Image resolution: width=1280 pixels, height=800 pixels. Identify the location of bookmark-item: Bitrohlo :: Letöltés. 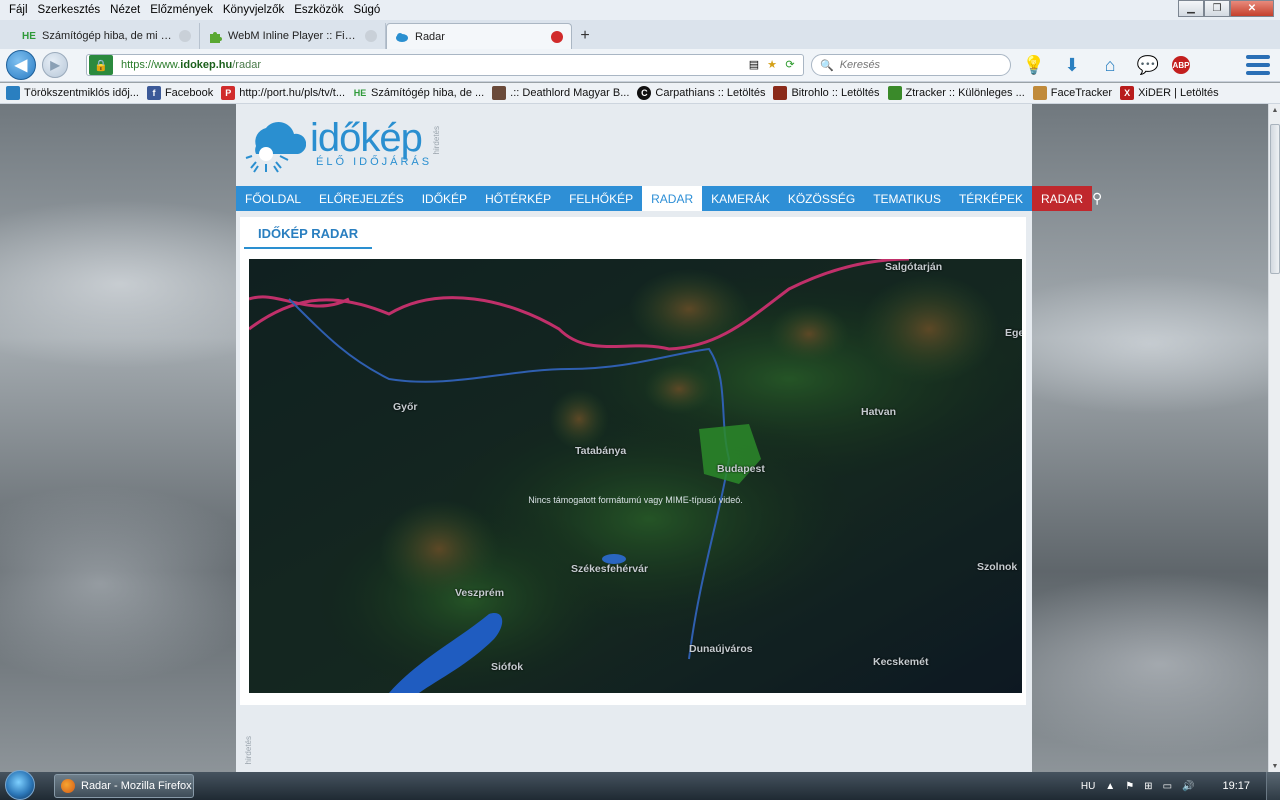
(826, 93).